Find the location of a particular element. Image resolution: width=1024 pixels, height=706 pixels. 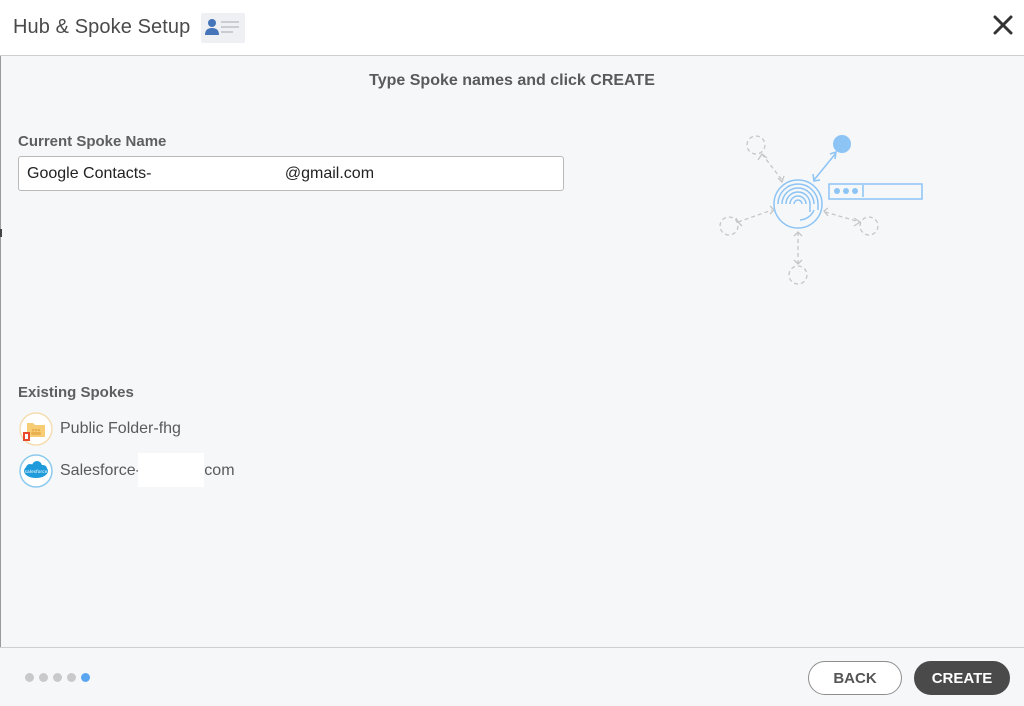

public-folder-office-icon is located at coordinates (36, 429).